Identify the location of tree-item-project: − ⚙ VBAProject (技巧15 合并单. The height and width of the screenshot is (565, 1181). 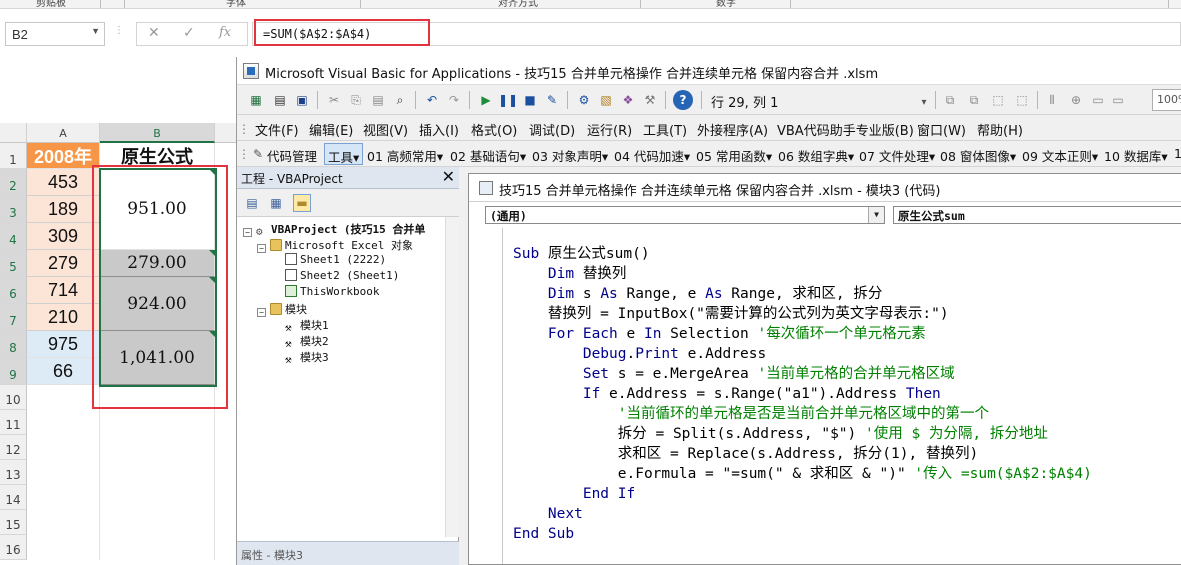
(334, 229).